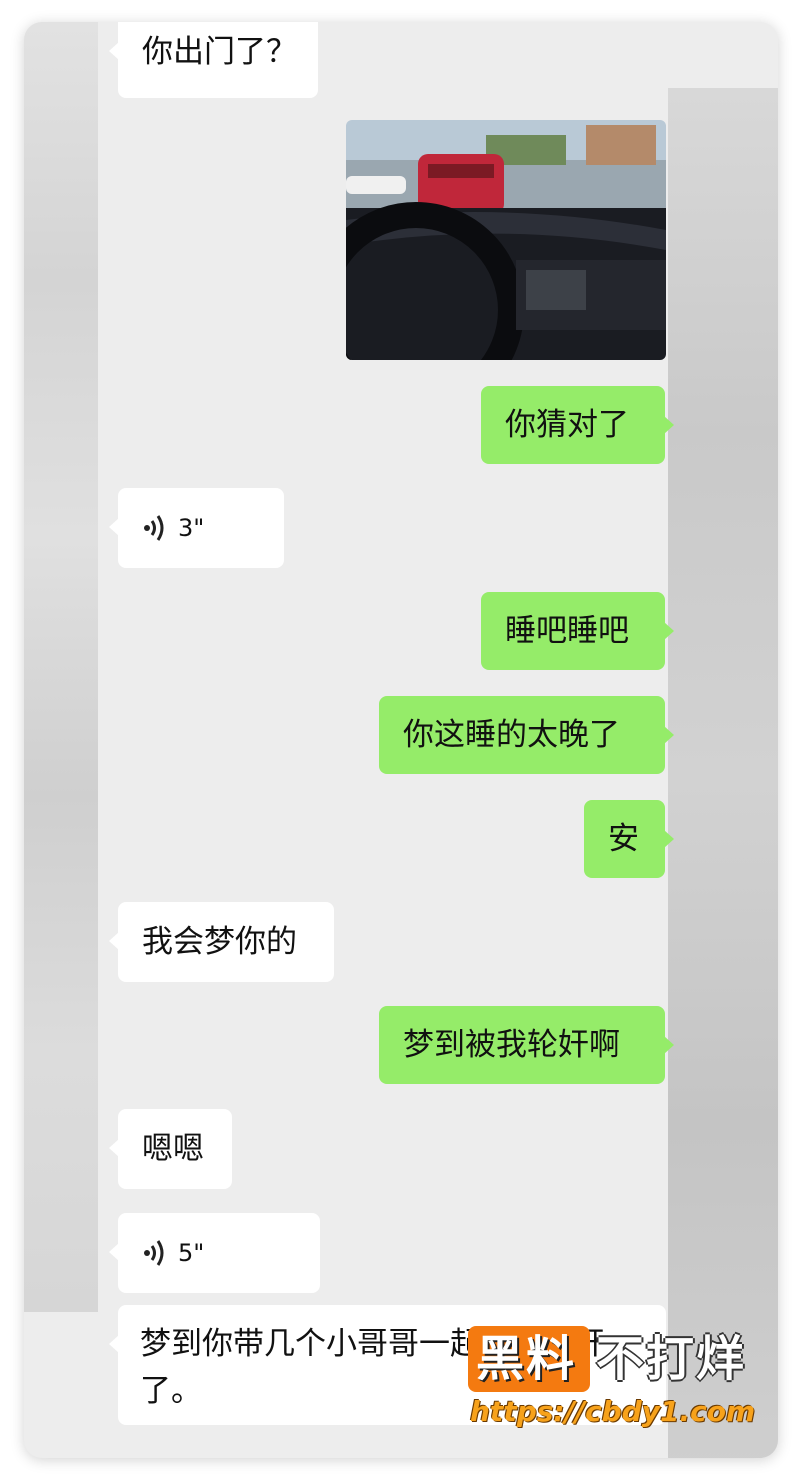 This screenshot has width=800, height=1481. Describe the element at coordinates (671, 1359) in the screenshot. I see `watermark-brand-suffix: 不打烊` at that location.